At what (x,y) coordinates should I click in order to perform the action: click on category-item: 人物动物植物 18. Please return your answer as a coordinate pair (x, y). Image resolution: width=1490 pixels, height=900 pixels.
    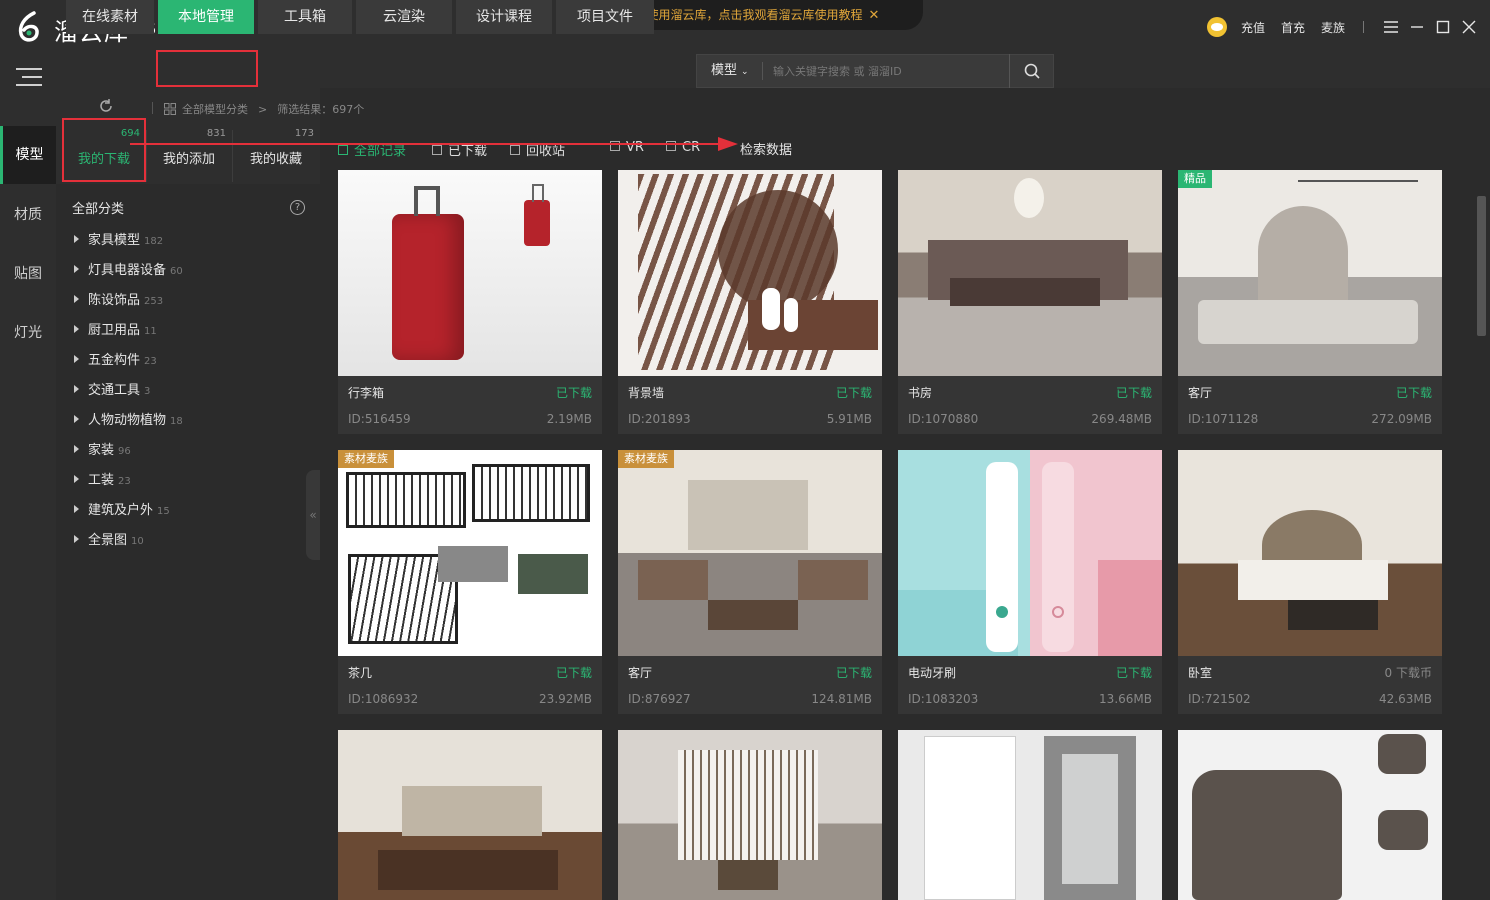
    Looking at the image, I should click on (128, 418).